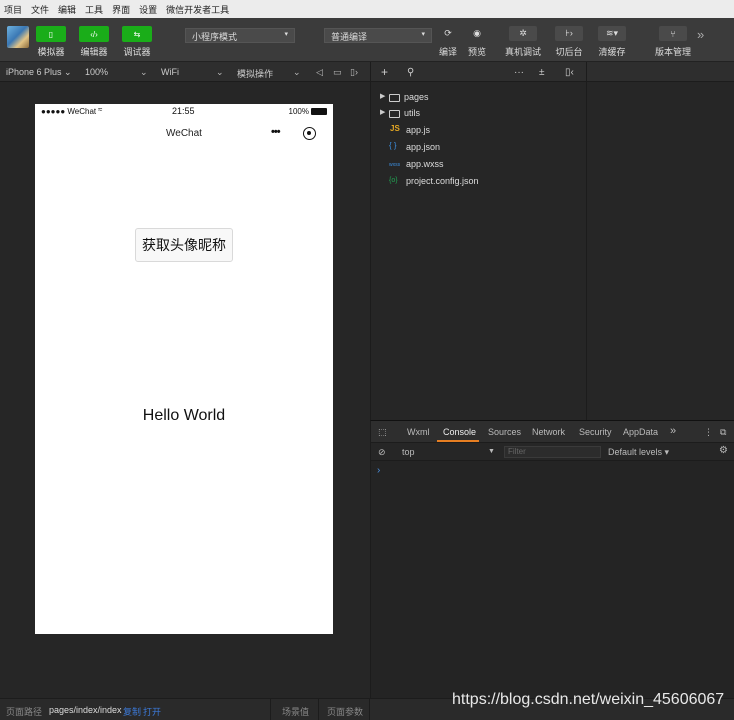 The height and width of the screenshot is (720, 734). What do you see at coordinates (479, 114) in the screenshot?
I see `tree-item: ▶ utils` at bounding box center [479, 114].